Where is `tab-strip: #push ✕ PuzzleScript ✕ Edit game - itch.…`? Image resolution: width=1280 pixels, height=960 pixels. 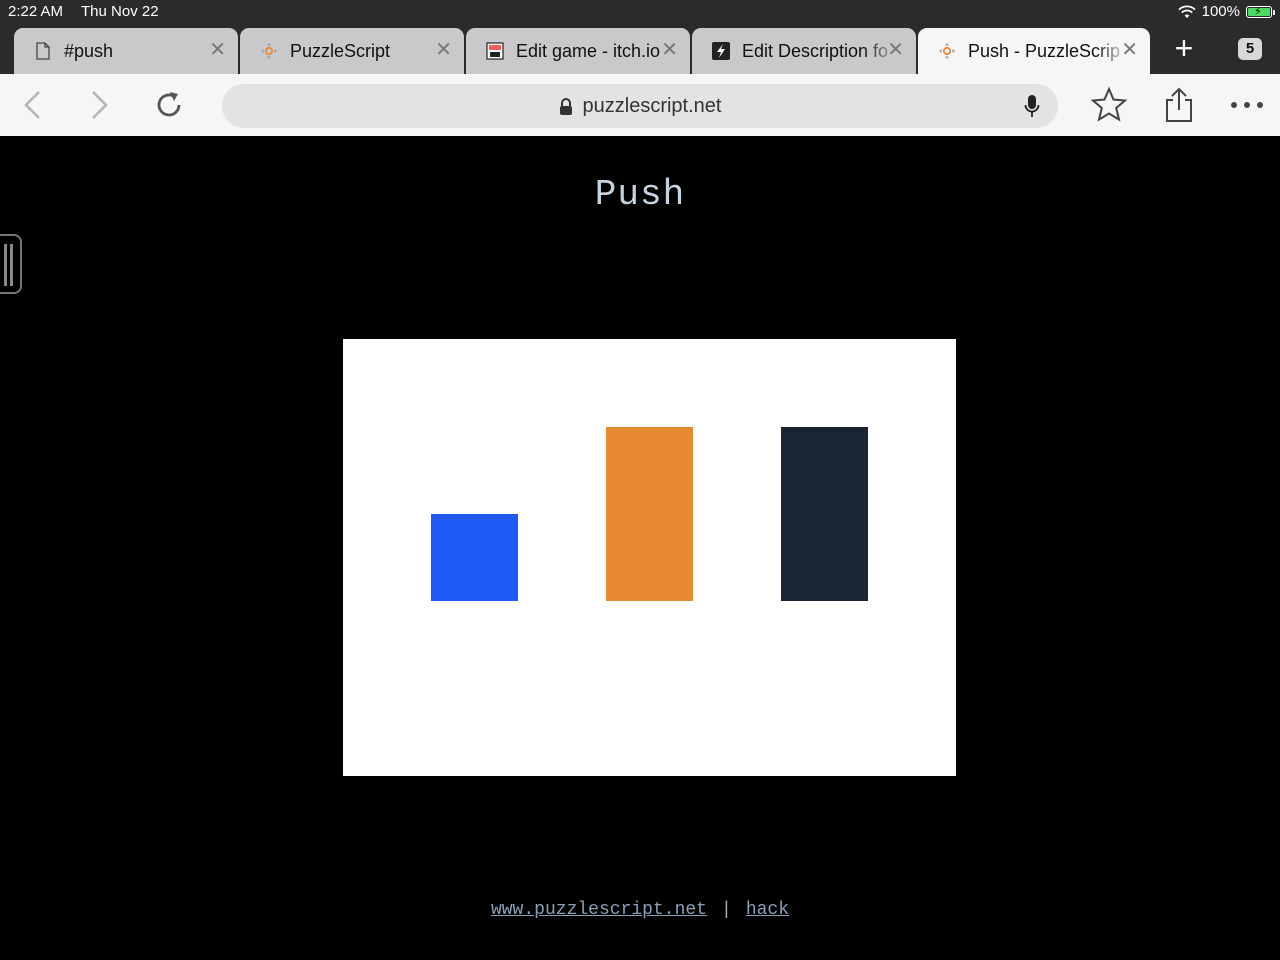
tab-strip: #push ✕ PuzzleScript ✕ Edit game - itch.… is located at coordinates (640, 49).